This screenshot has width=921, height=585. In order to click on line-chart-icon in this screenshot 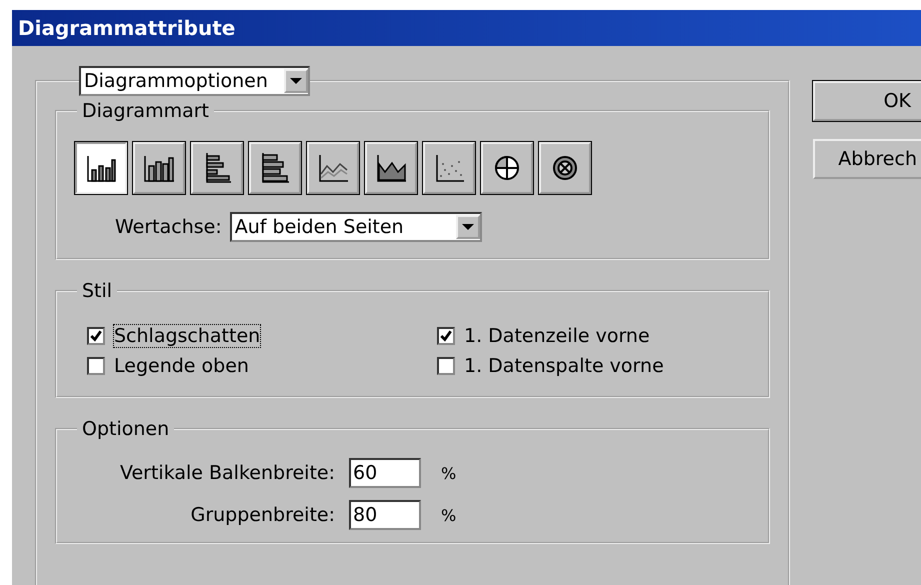, I will do `click(333, 168)`.